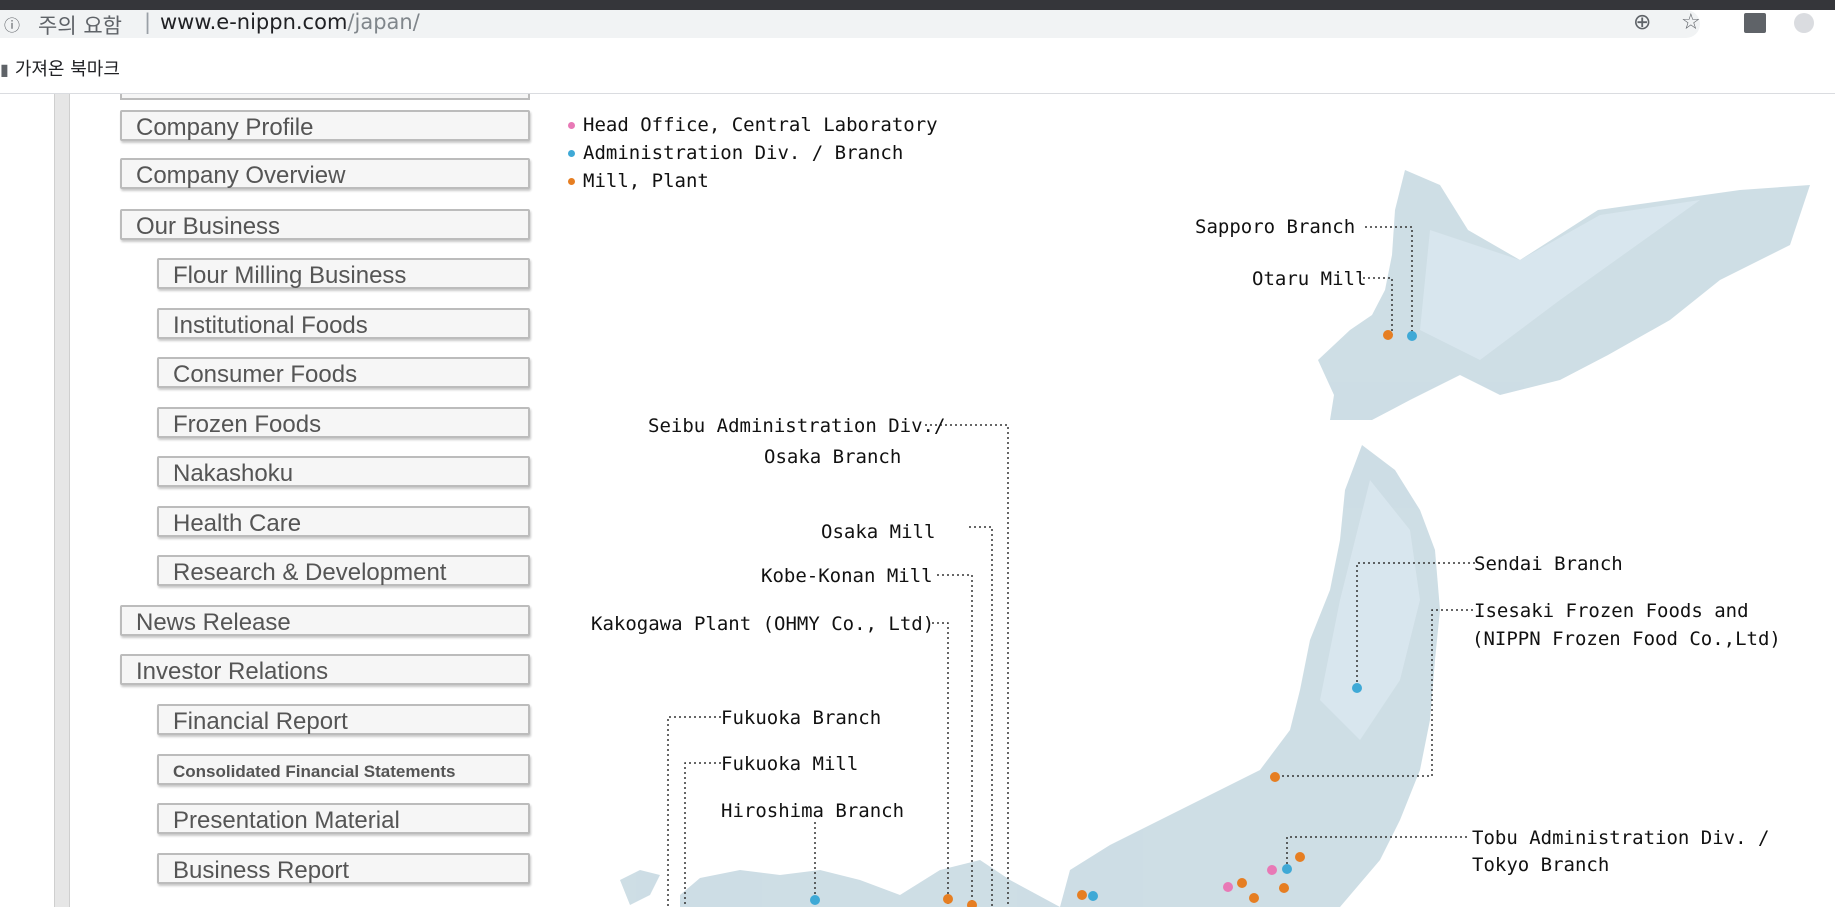  Describe the element at coordinates (1548, 564) in the screenshot. I see `label-sendai-branch: Sendai Branch` at that location.